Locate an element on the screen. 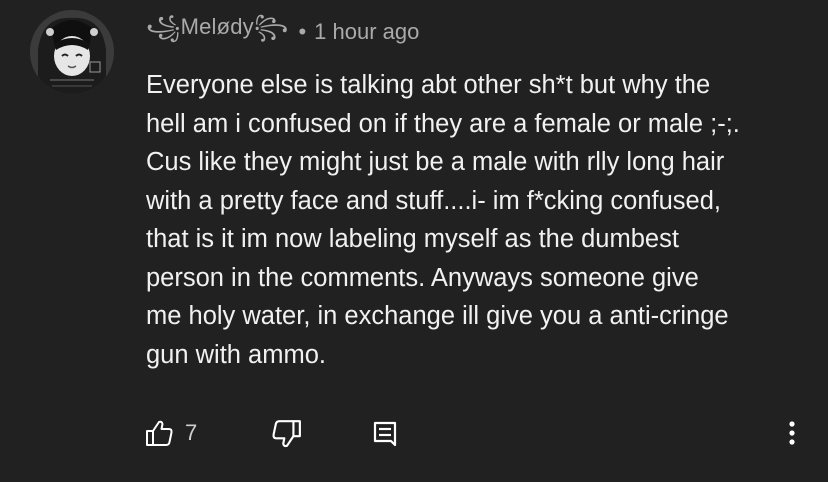  comment-header: ꧁Melødy꧂ • 1 hour ago is located at coordinates (282, 32).